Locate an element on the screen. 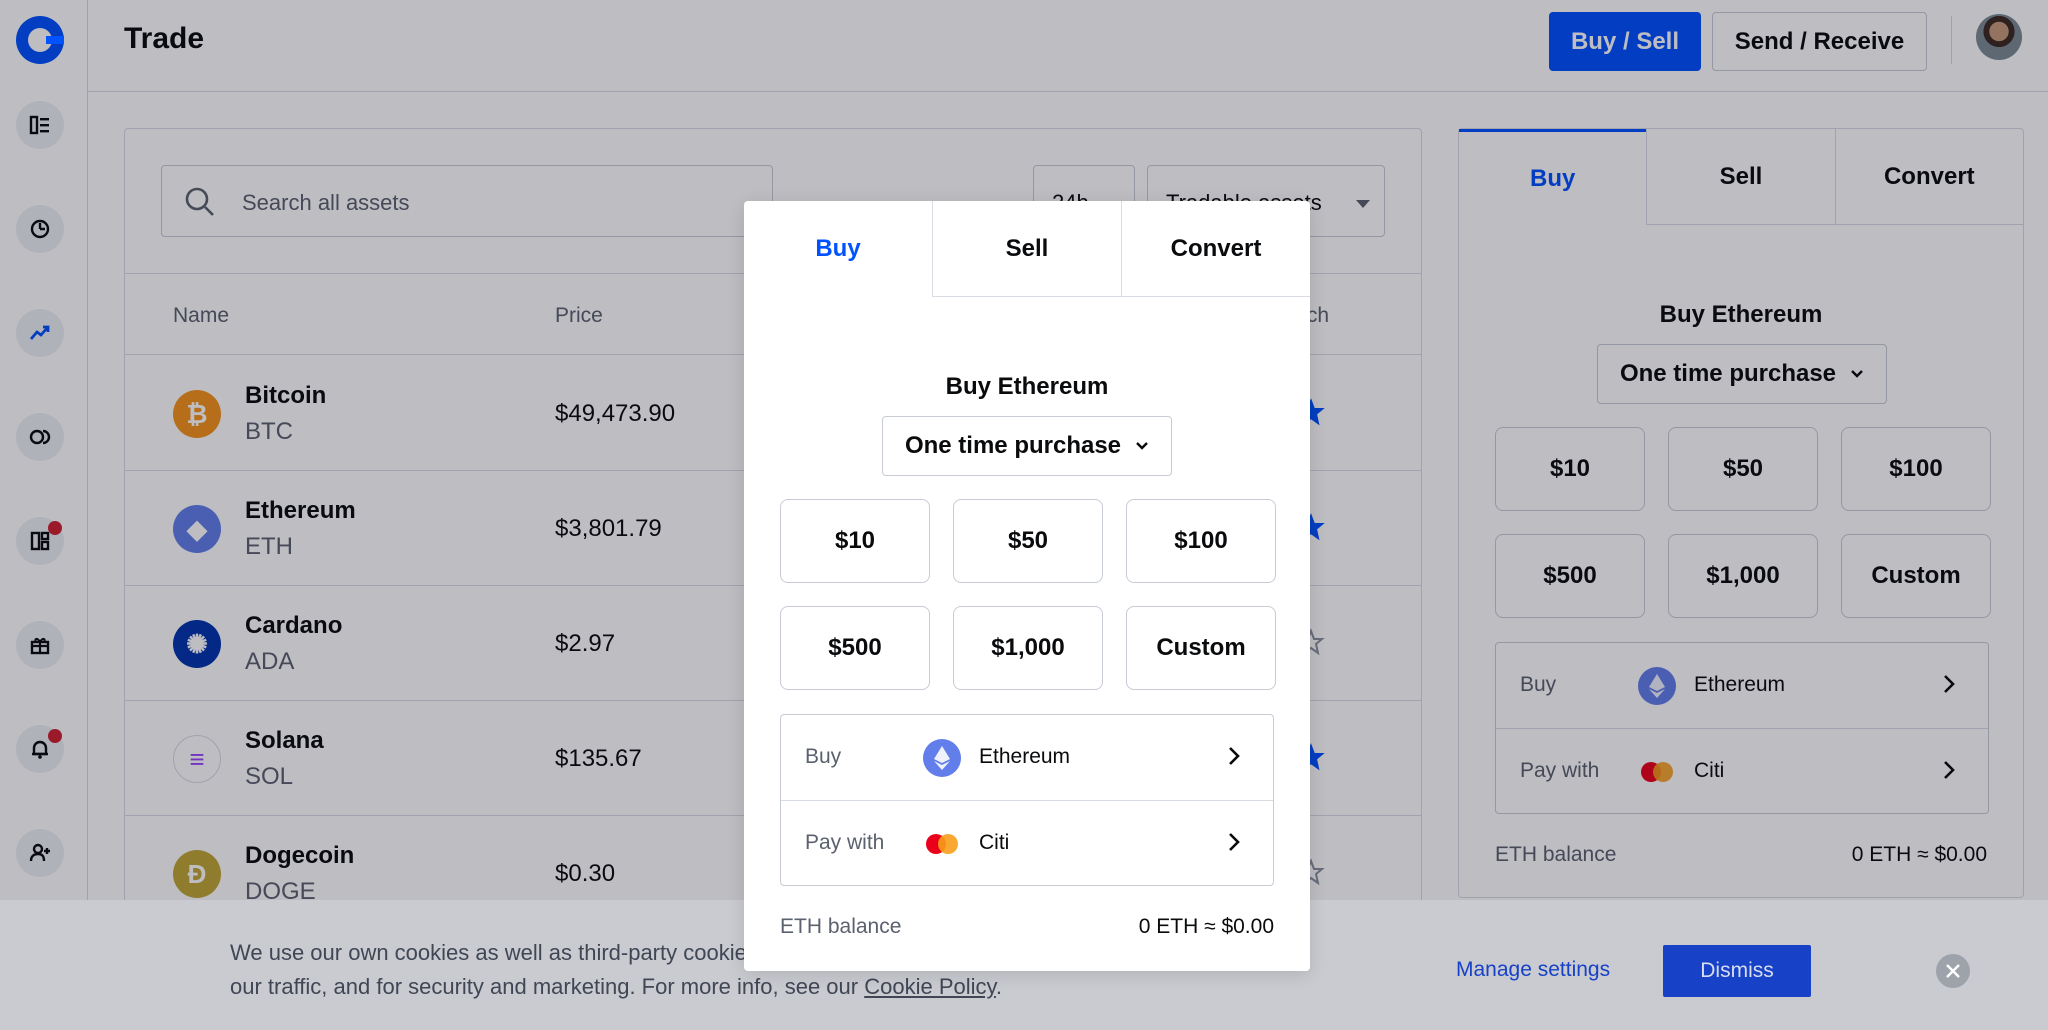 This screenshot has height=1030, width=2048. balance-value: 0 ETH ≈ $0.00 is located at coordinates (1206, 926).